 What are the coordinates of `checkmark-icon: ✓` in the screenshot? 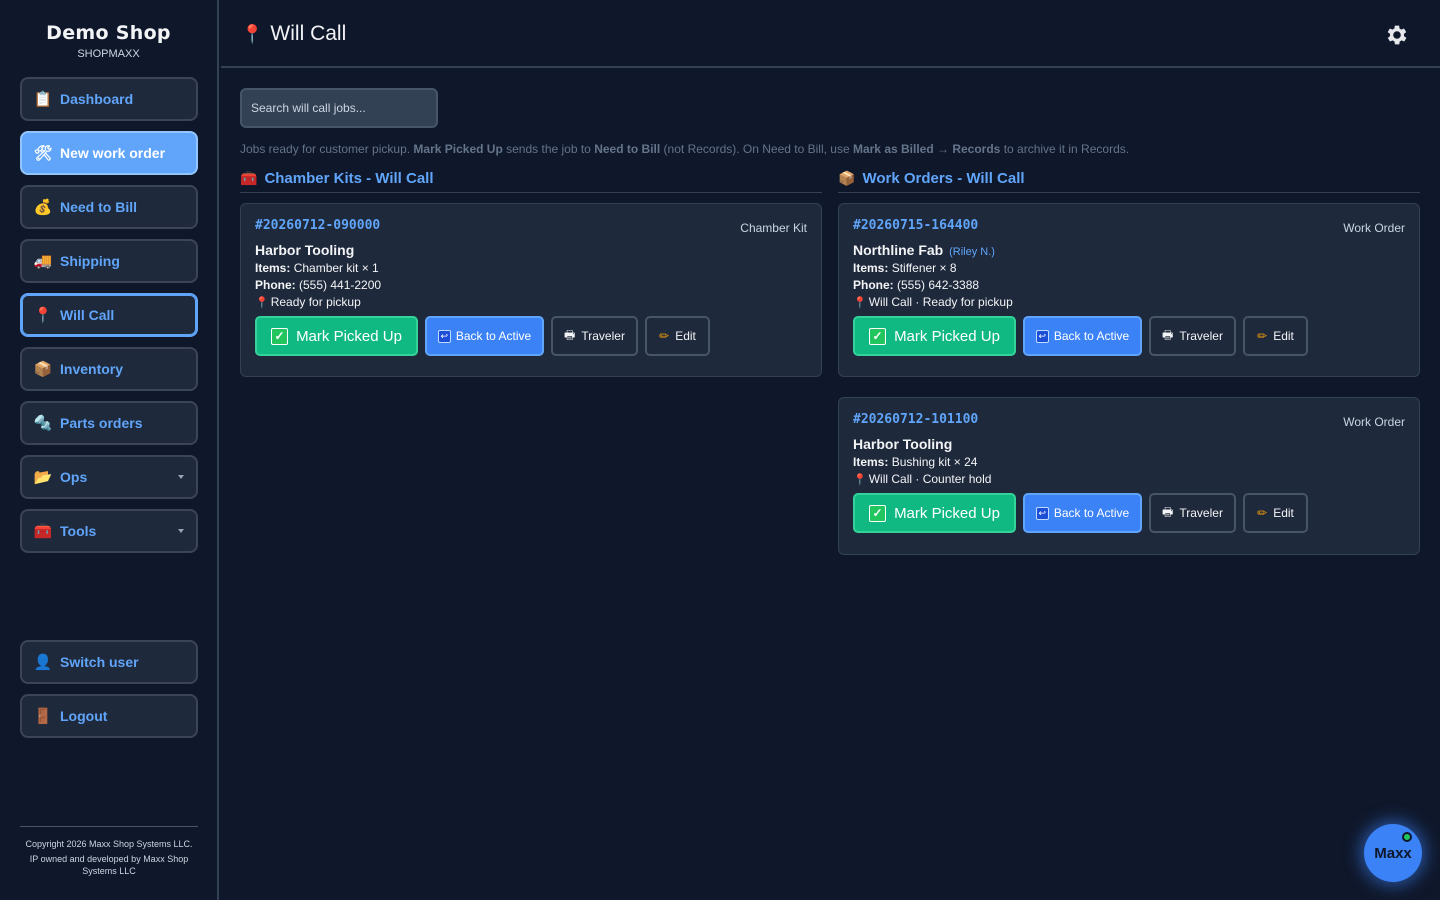 It's located at (878, 513).